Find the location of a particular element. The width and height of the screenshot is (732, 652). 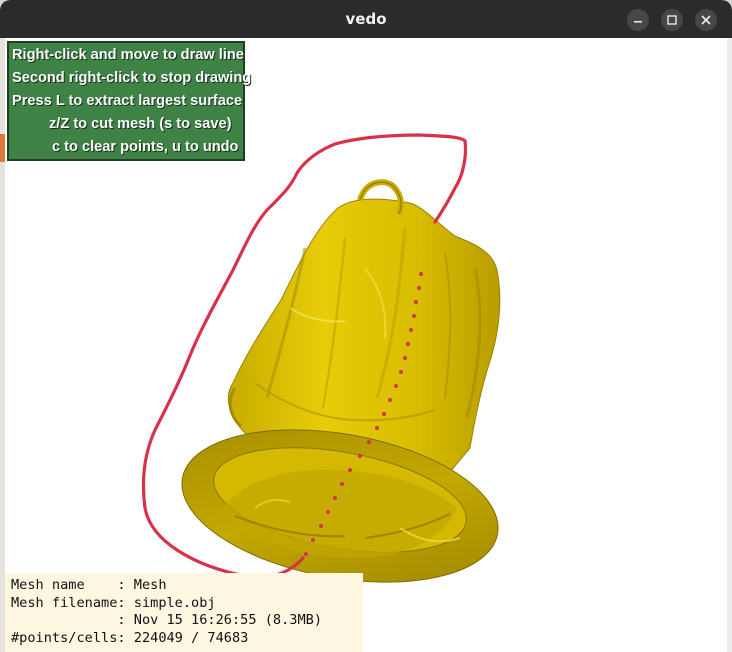

help-line-3: Press L to extract largest surface is located at coordinates (127, 101).